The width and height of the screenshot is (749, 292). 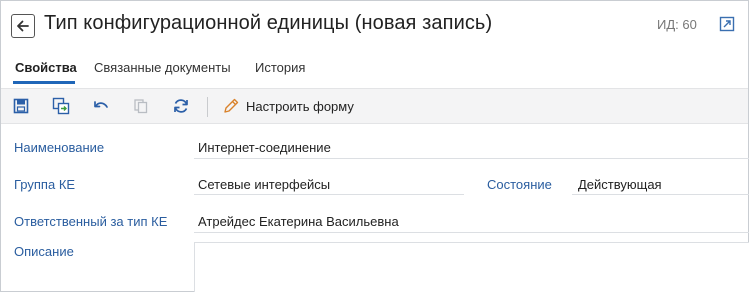 I want to click on configure-form-icon-button, so click(x=231, y=106).